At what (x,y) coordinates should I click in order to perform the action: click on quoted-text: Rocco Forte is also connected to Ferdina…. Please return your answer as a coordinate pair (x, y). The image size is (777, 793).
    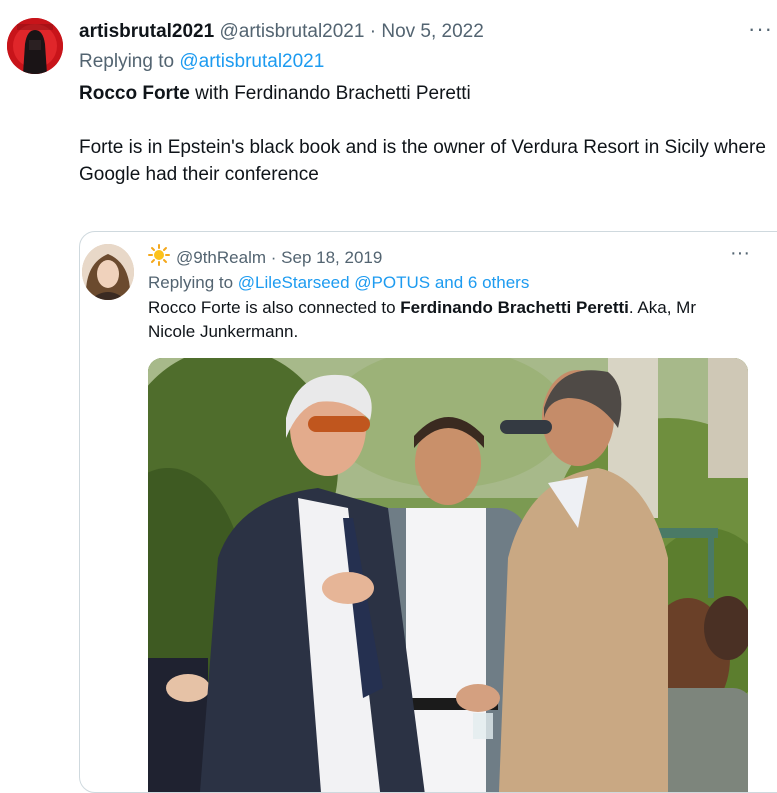
    Looking at the image, I should click on (428, 320).